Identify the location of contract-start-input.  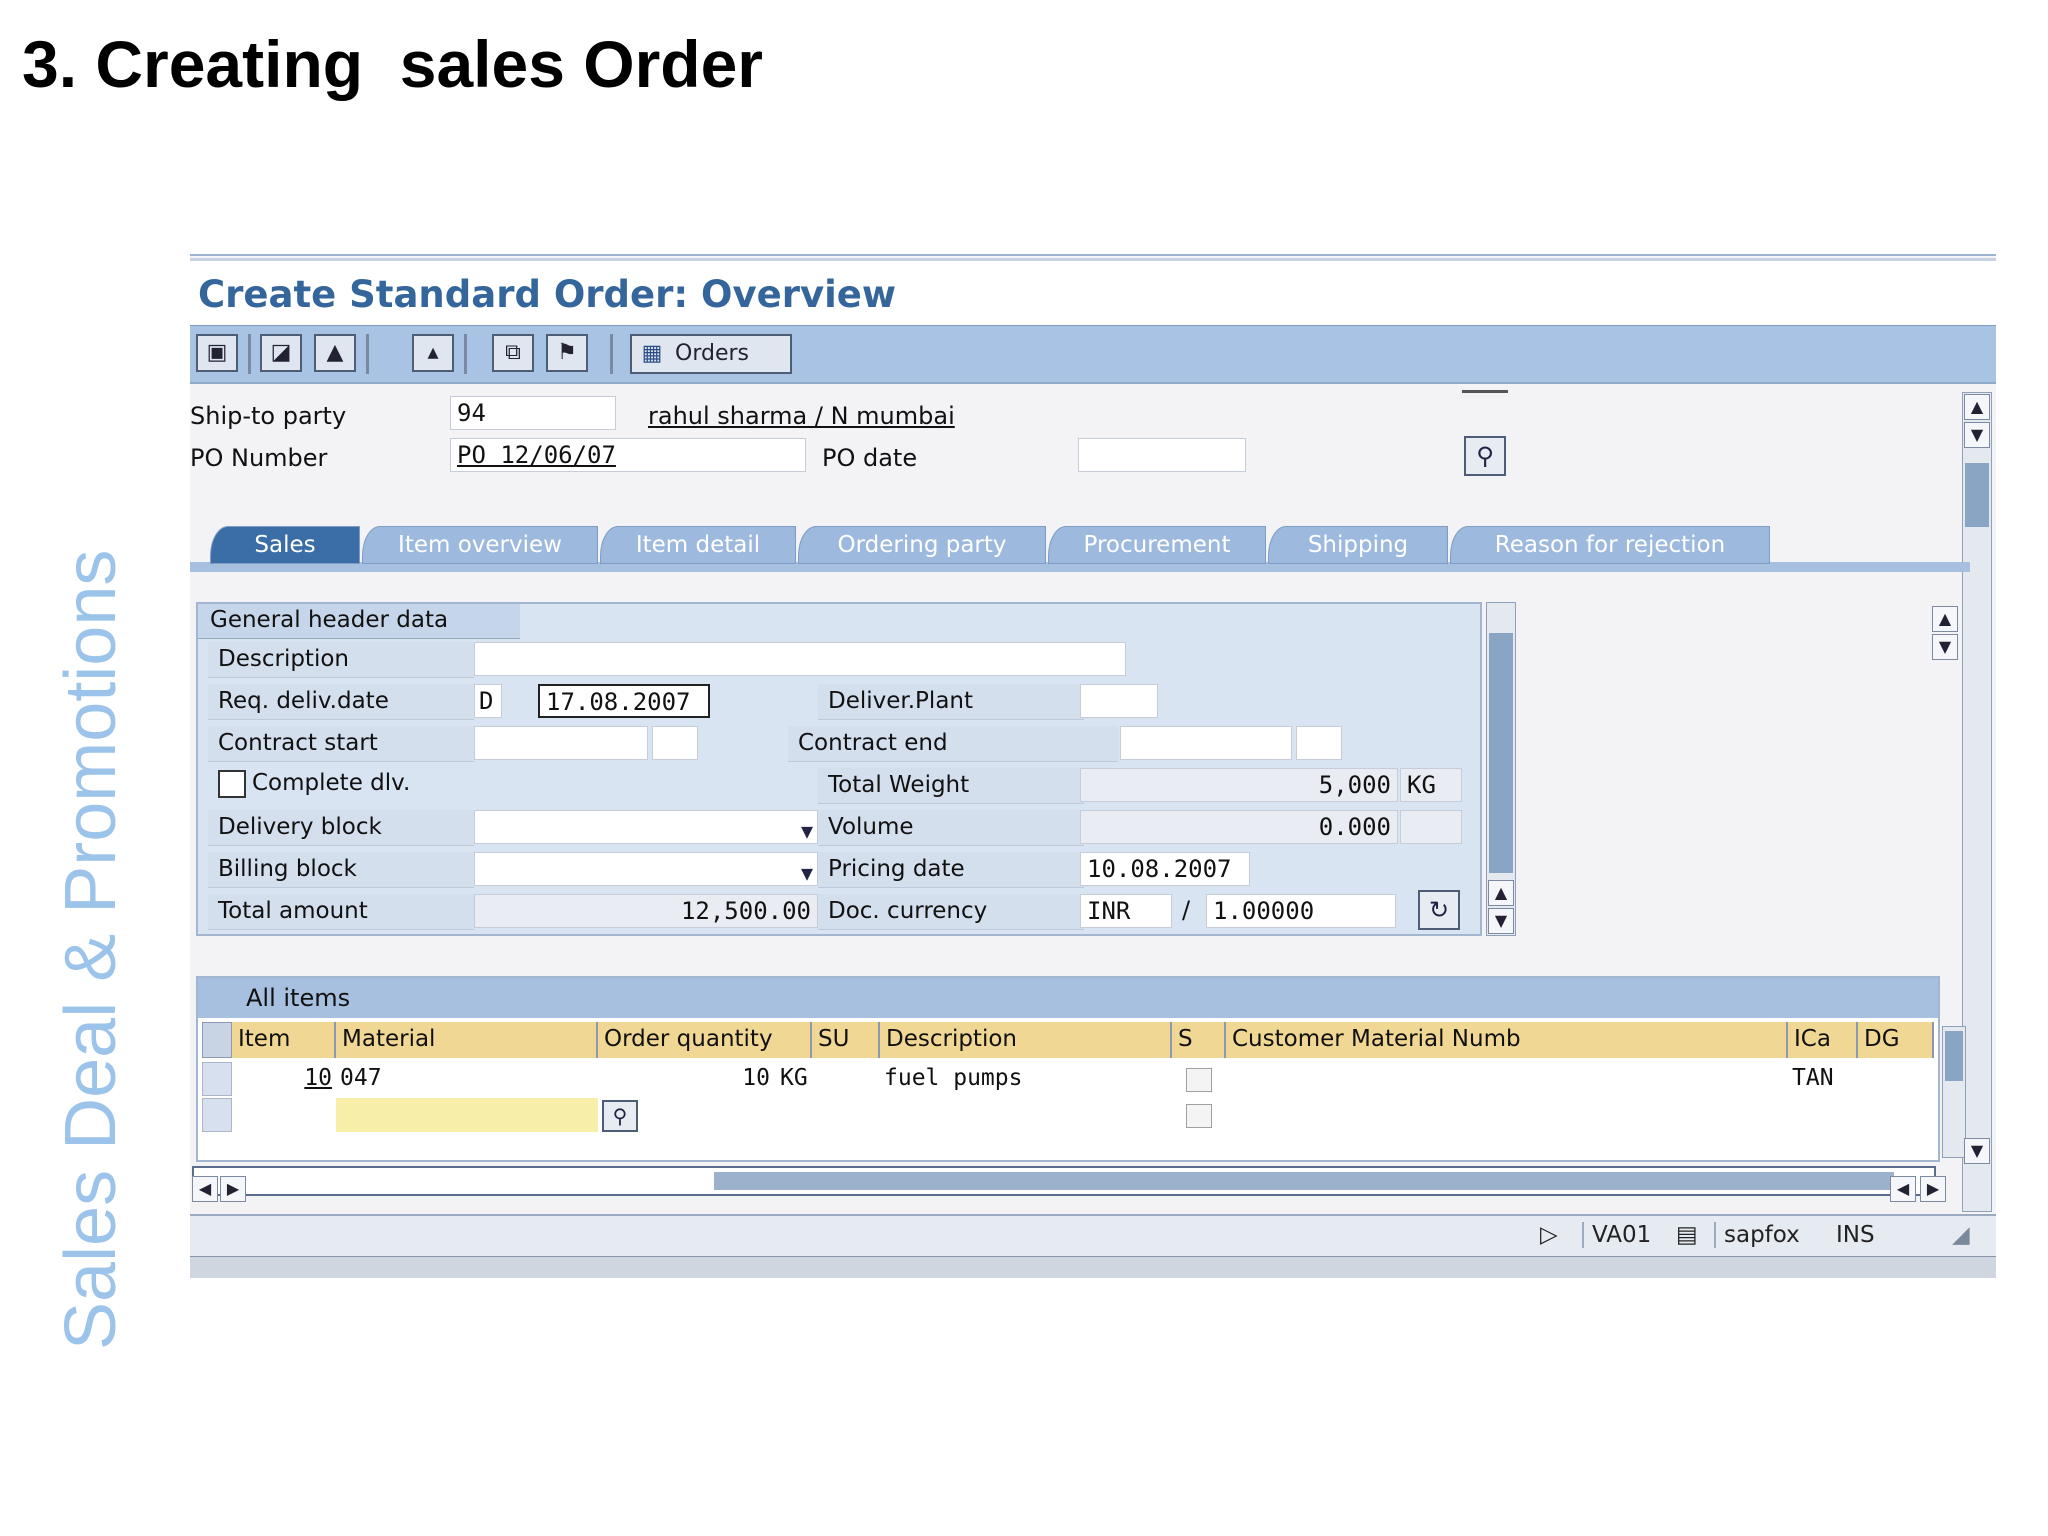
(561, 743).